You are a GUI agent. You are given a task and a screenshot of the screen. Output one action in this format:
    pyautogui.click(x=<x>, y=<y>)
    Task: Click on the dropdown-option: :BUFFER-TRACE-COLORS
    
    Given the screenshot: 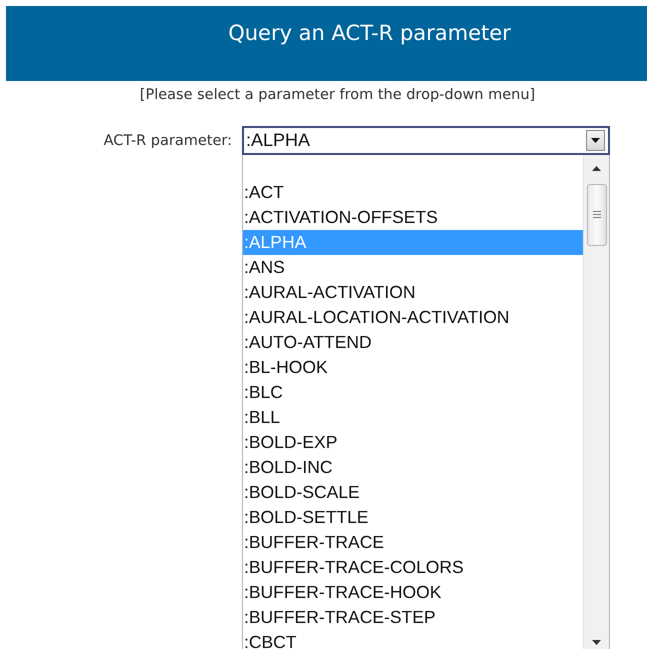 What is the action you would take?
    pyautogui.click(x=413, y=567)
    